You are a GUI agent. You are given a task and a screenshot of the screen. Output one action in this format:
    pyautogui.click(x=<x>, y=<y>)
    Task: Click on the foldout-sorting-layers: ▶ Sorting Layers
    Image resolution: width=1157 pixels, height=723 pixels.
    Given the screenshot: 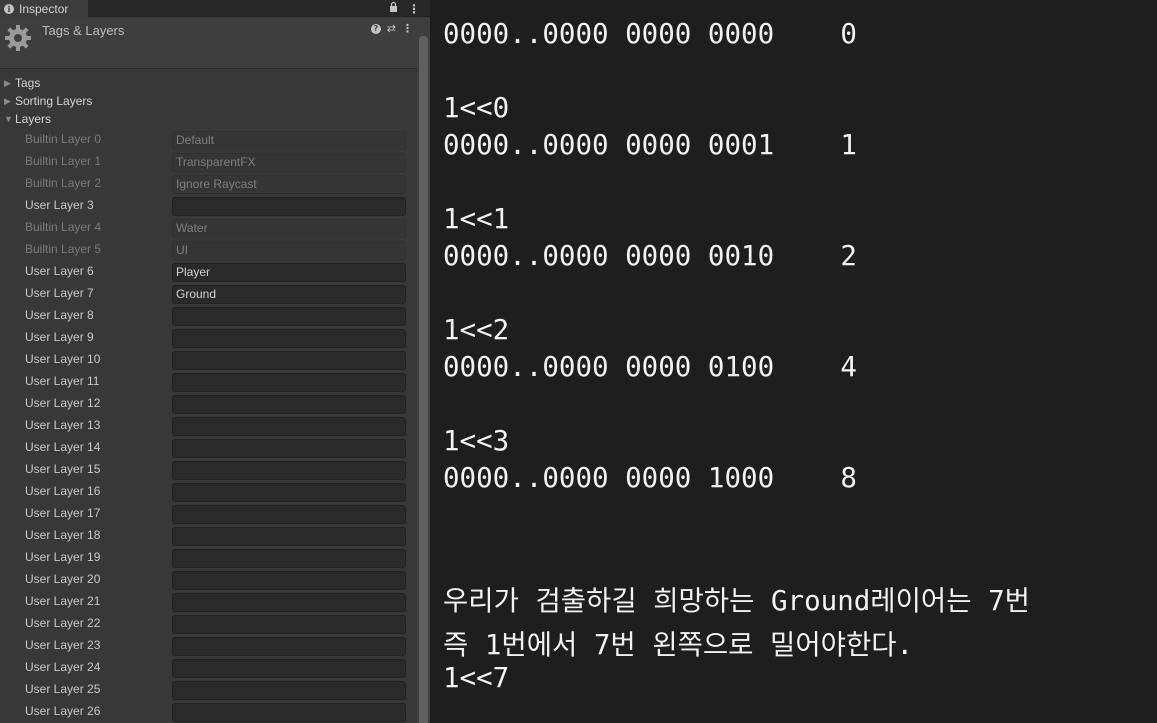 What is the action you would take?
    pyautogui.click(x=208, y=101)
    